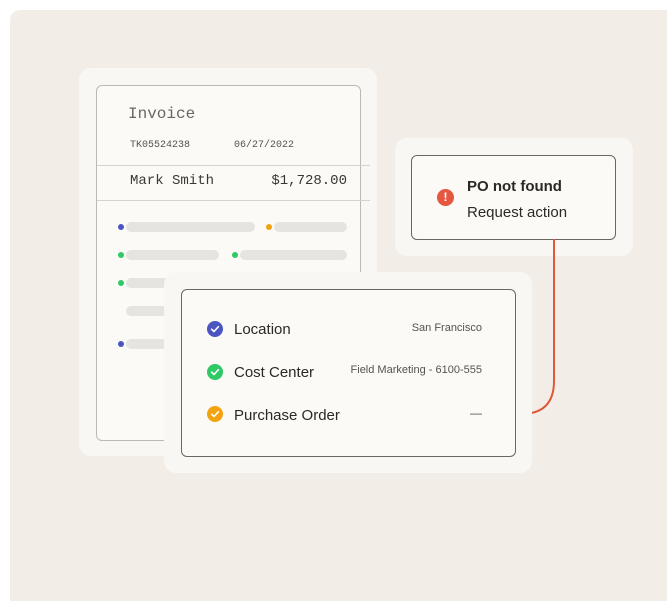 The height and width of the screenshot is (601, 667). I want to click on invoice-divider-top, so click(233, 165).